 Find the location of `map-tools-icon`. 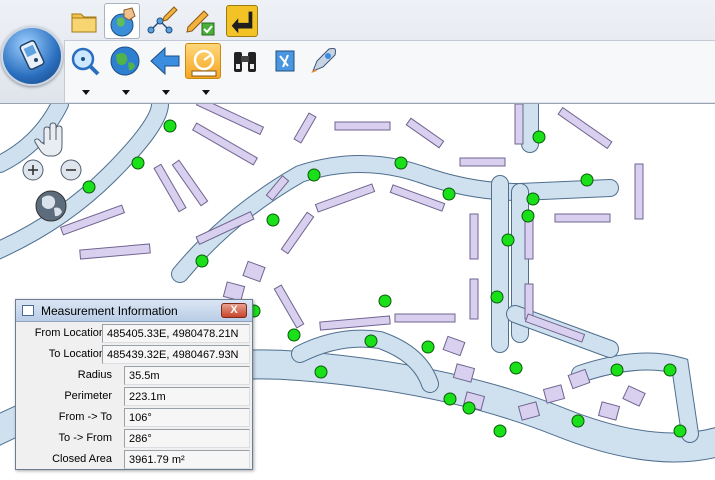

map-tools-icon is located at coordinates (123, 22).